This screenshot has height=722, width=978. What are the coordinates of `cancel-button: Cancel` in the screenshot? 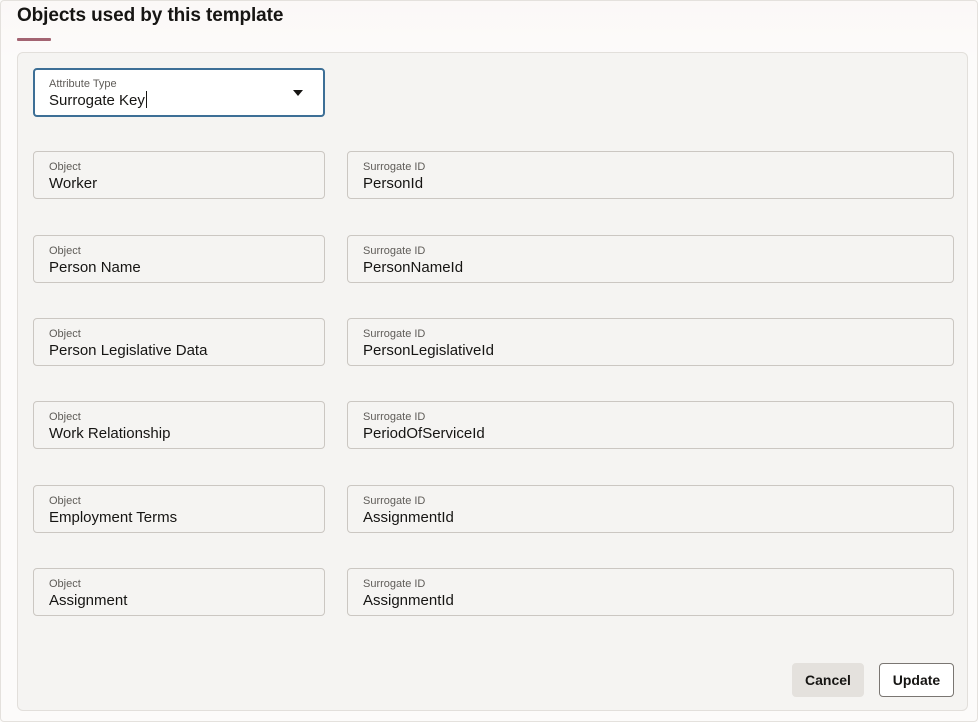 It's located at (828, 680).